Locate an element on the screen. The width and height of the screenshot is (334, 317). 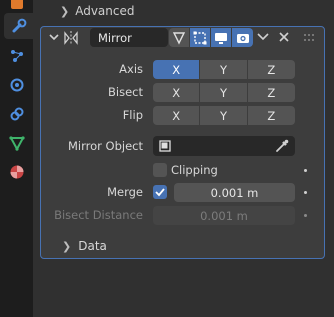
tab-constraints is located at coordinates (17, 114).